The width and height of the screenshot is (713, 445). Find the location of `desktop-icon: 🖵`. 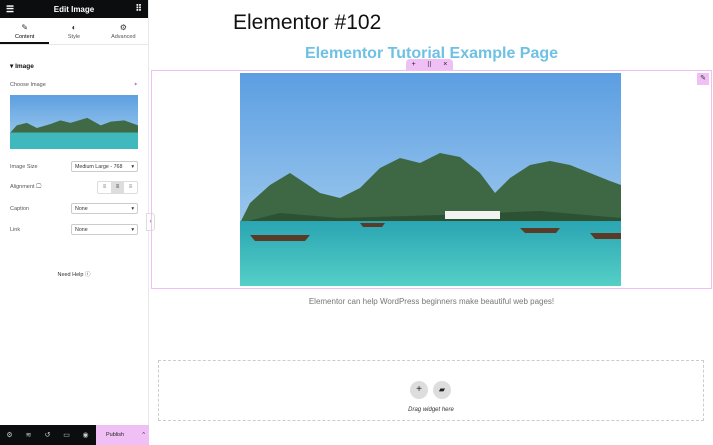

desktop-icon: 🖵 is located at coordinates (38, 187).